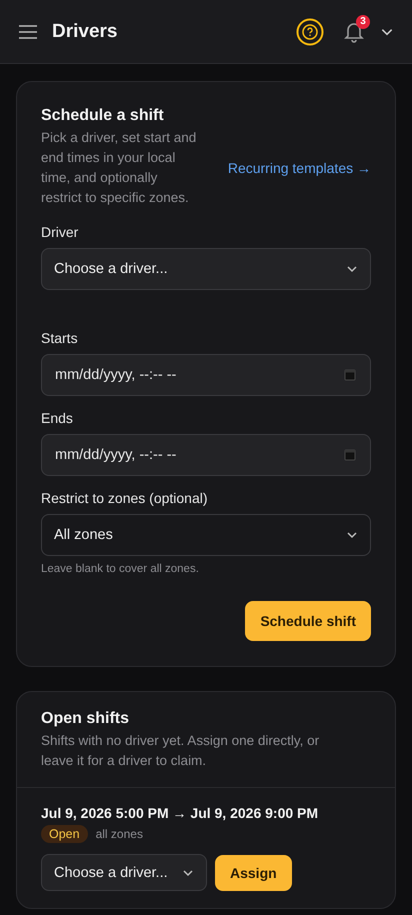 This screenshot has height=915, width=412. Describe the element at coordinates (363, 21) in the screenshot. I see `notification-badge: 3` at that location.